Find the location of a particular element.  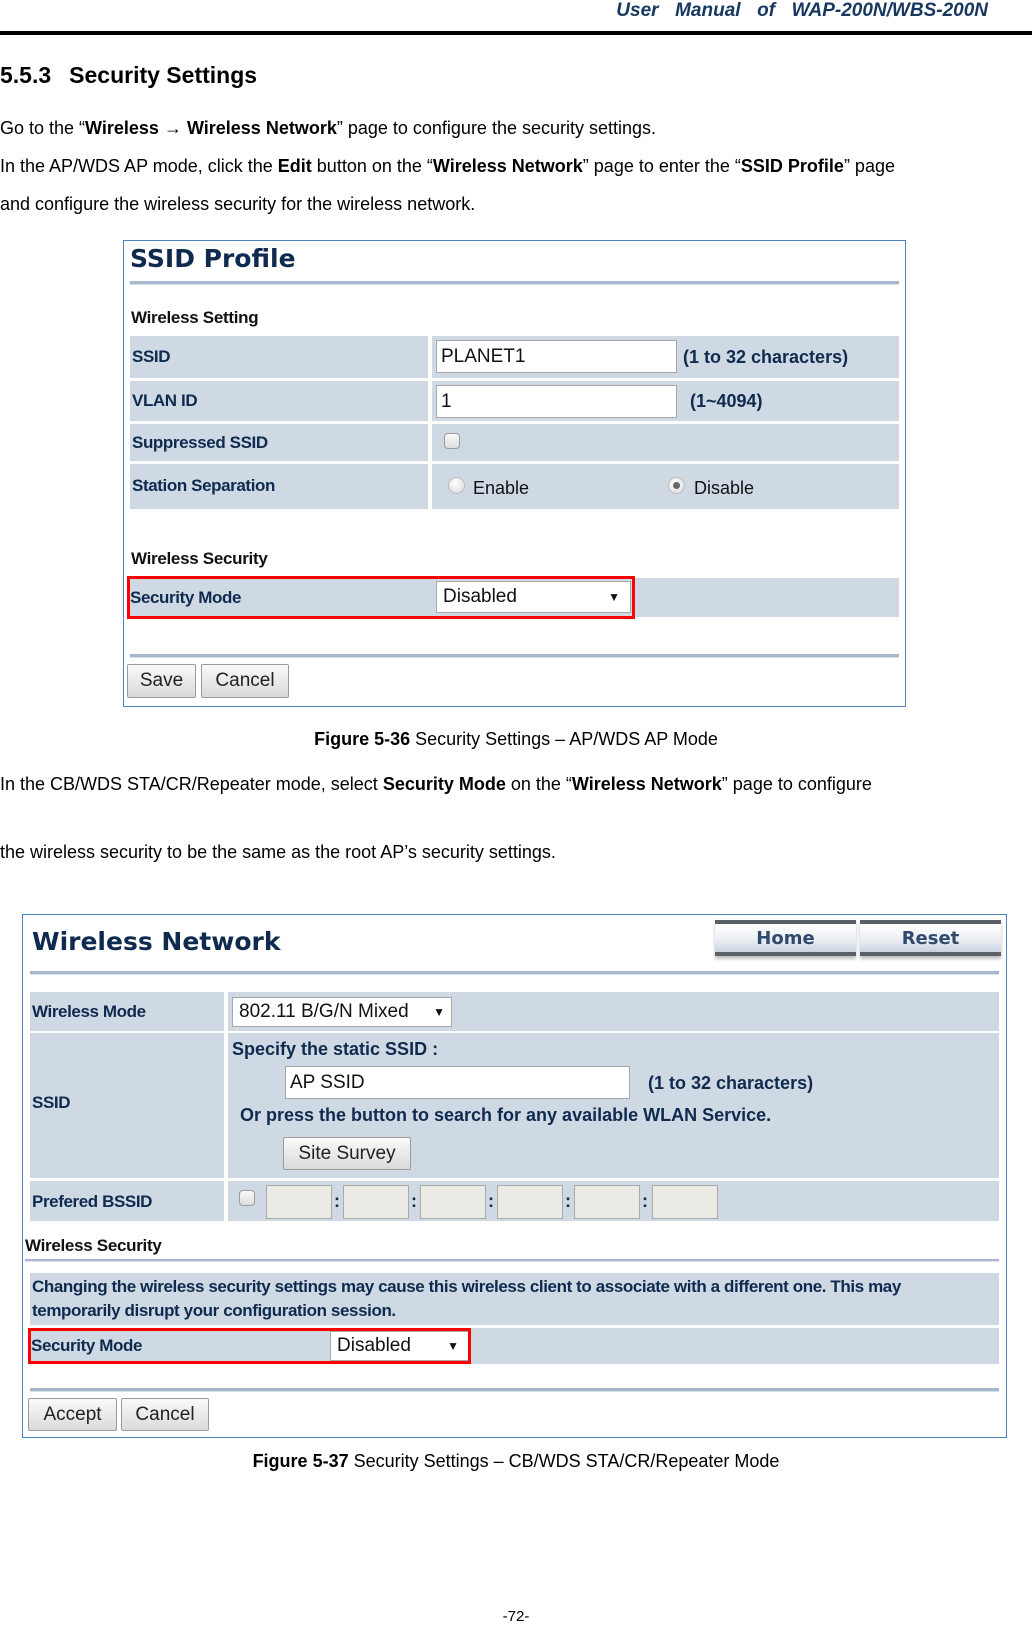

text: In the AP/WDS AP mode, click the is located at coordinates (139, 166).